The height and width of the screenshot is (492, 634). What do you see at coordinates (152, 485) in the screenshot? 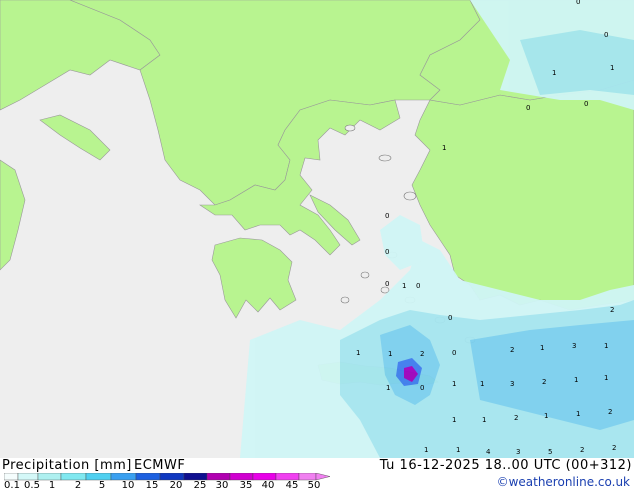
I see `scale-tick-label: 15` at bounding box center [152, 485].